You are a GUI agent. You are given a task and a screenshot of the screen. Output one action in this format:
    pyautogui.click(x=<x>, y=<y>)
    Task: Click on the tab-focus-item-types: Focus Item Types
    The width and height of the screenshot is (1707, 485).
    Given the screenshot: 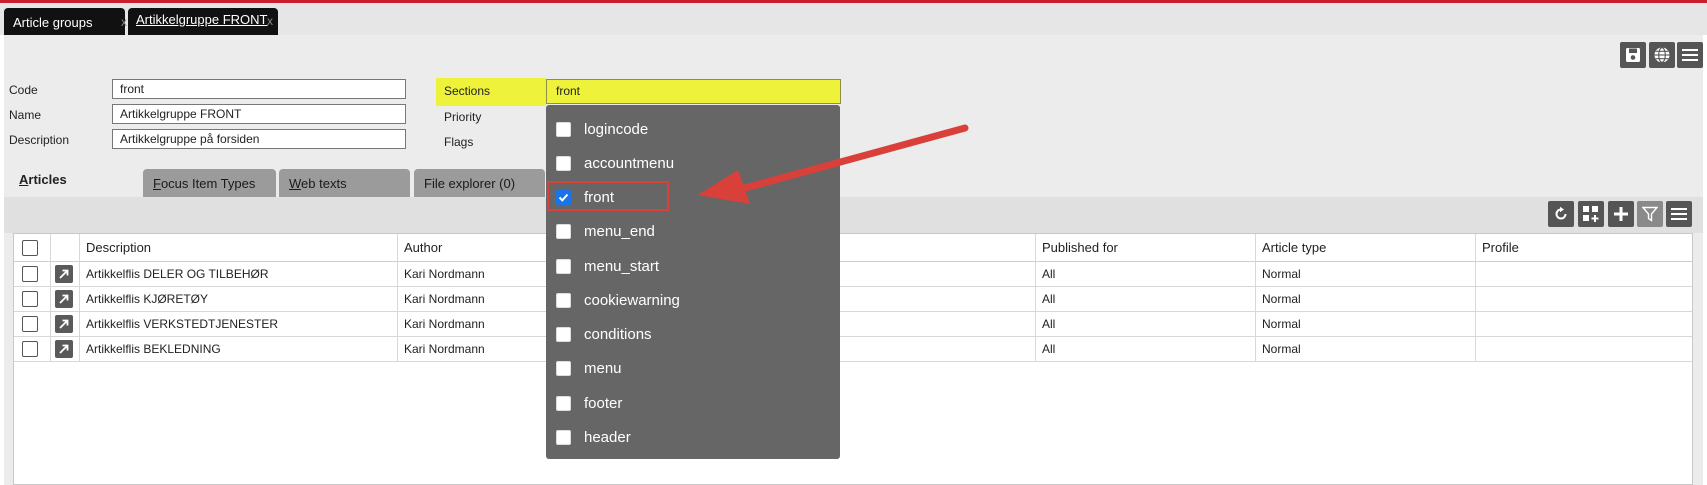 What is the action you would take?
    pyautogui.click(x=209, y=183)
    